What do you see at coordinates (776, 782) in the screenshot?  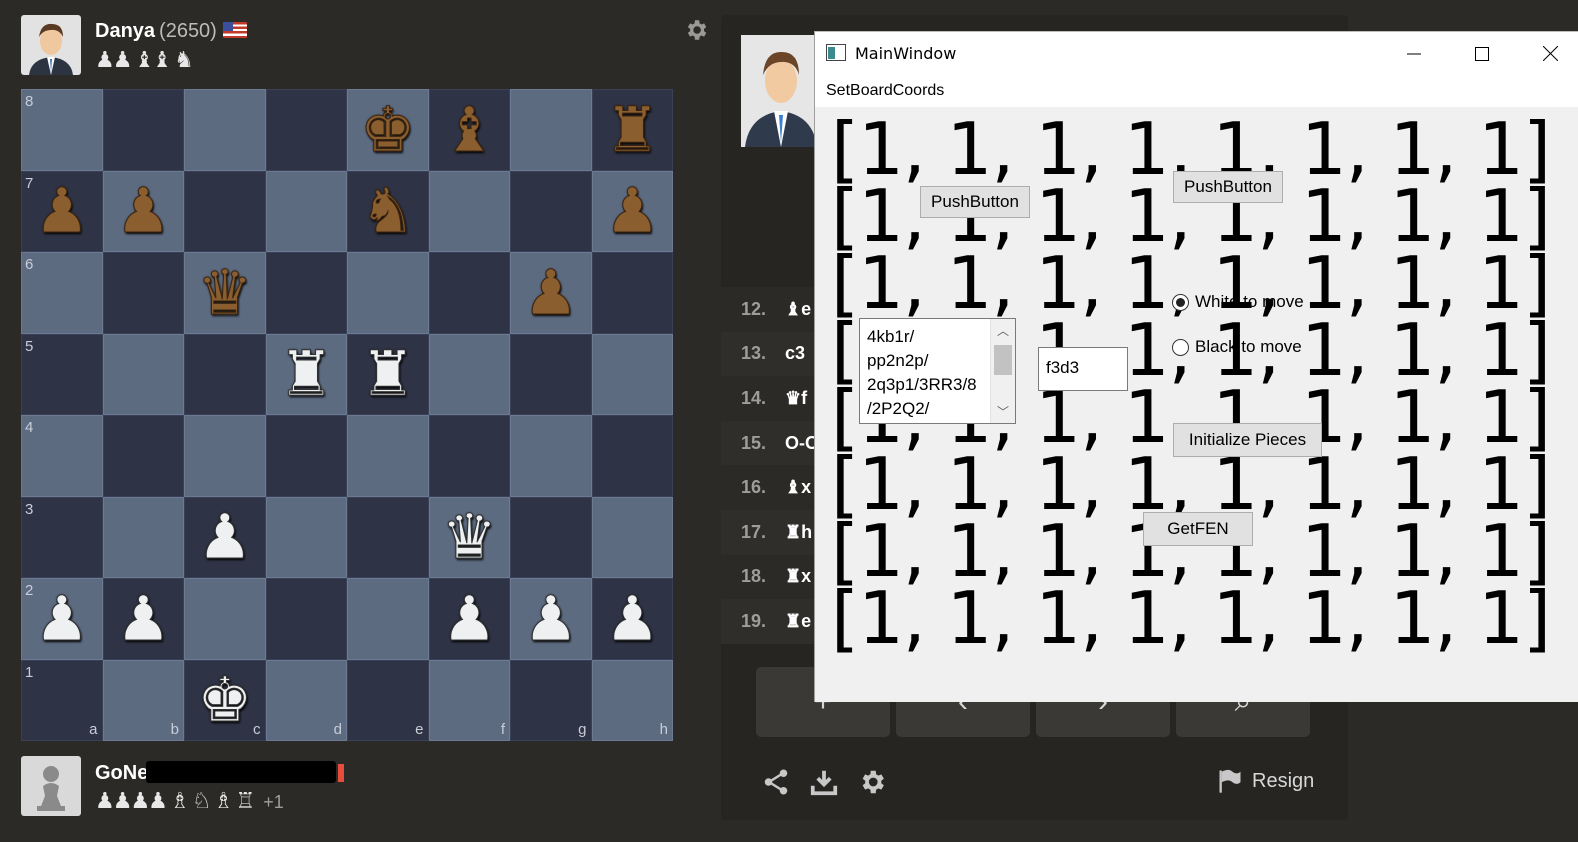 I see `share-icon` at bounding box center [776, 782].